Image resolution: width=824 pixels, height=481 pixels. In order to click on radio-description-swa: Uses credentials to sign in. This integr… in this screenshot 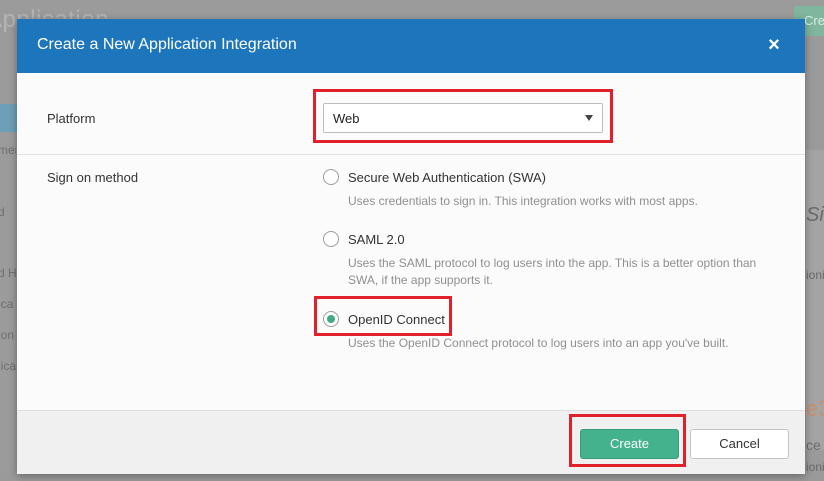, I will do `click(523, 201)`.